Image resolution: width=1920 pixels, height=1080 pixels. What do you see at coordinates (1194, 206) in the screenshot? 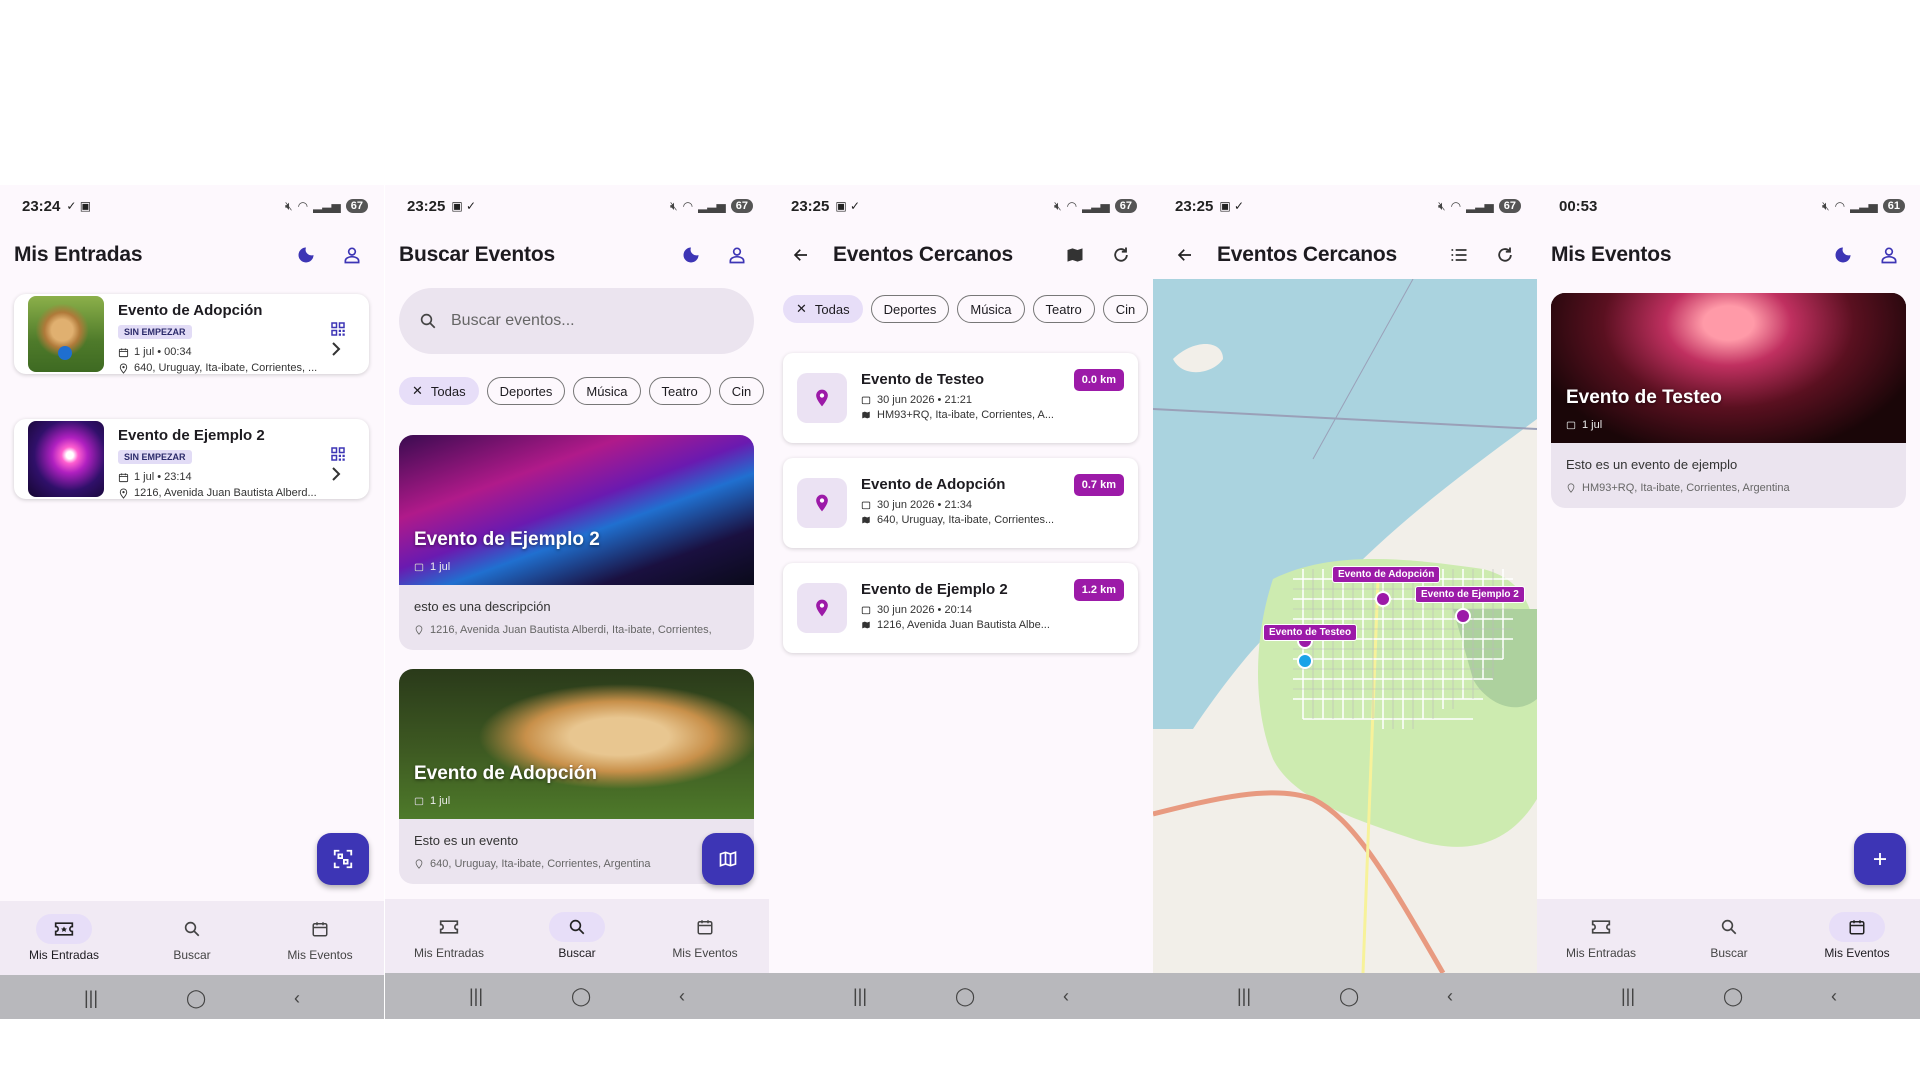
I see `status-time: 23:25` at bounding box center [1194, 206].